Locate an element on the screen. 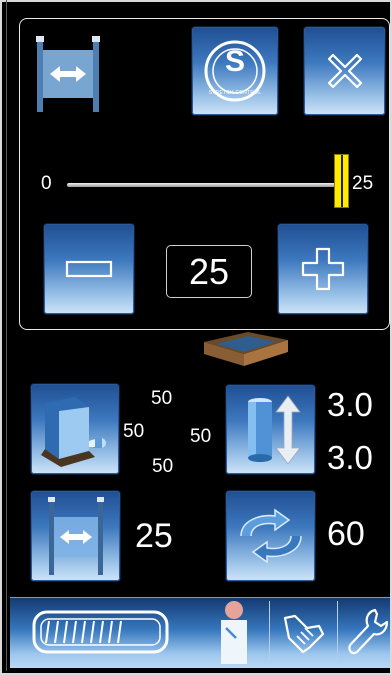 The image size is (392, 675). pallet-wrap-icon is located at coordinates (73, 432).